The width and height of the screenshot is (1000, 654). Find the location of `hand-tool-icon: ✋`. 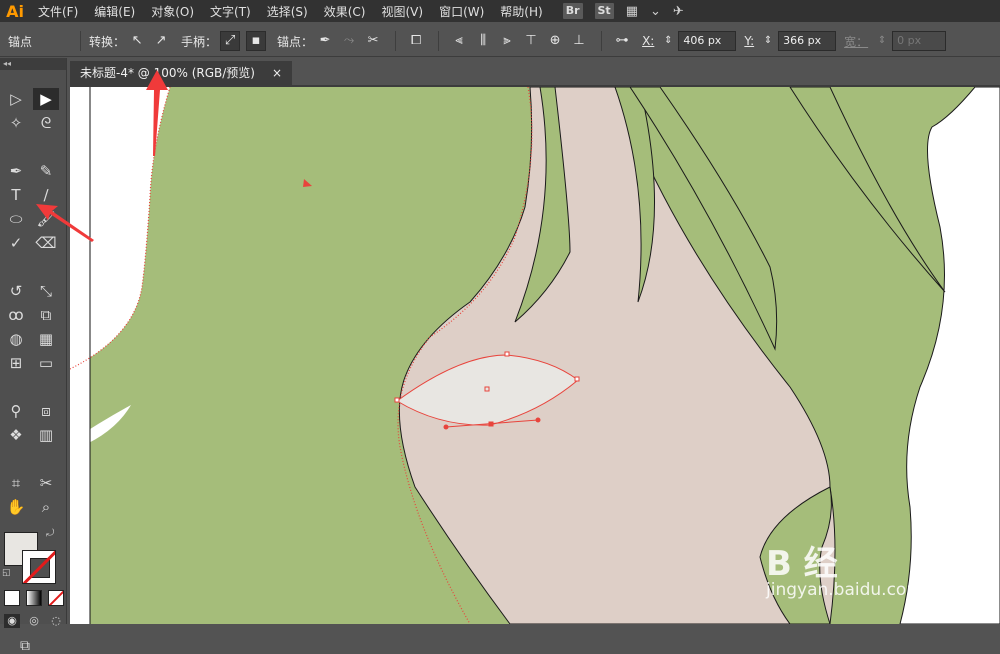

hand-tool-icon: ✋ is located at coordinates (16, 507).